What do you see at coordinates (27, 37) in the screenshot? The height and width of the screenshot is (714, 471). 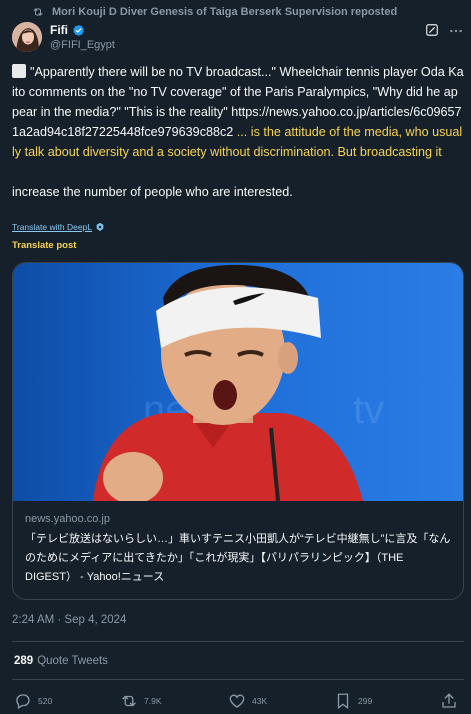 I see `avatar` at bounding box center [27, 37].